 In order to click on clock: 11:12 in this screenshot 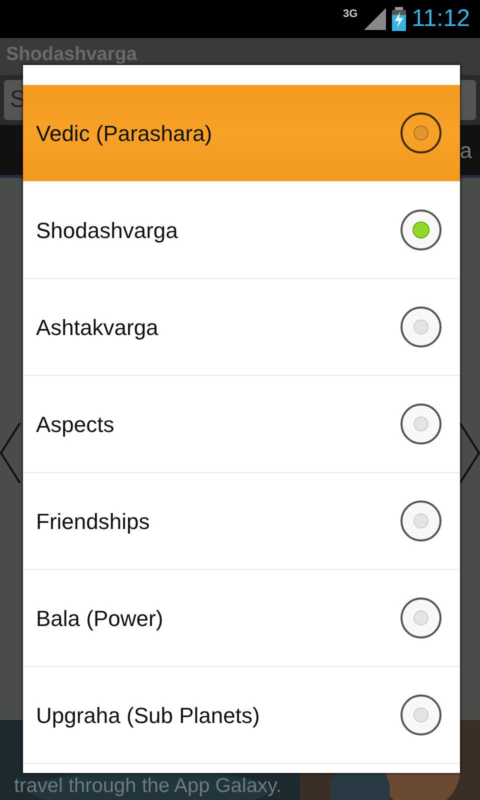, I will do `click(441, 19)`.